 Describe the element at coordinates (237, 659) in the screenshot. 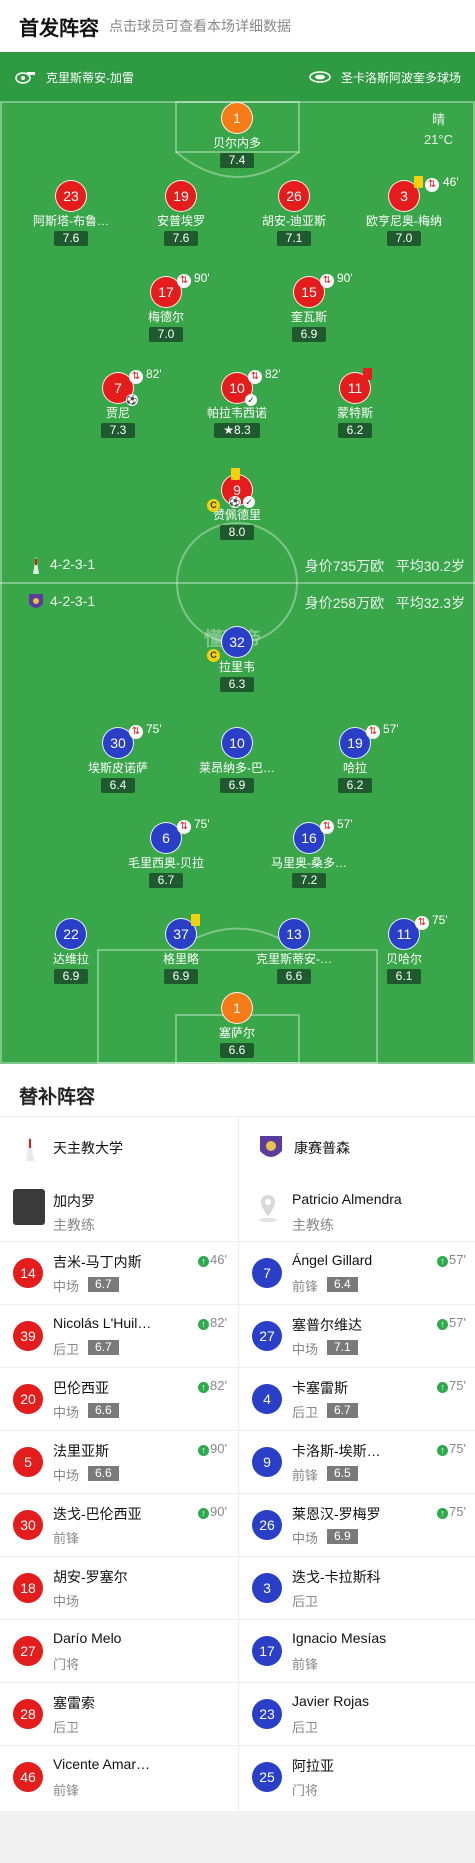

I see `away-player: 32 C 拉里韦 6.3` at that location.